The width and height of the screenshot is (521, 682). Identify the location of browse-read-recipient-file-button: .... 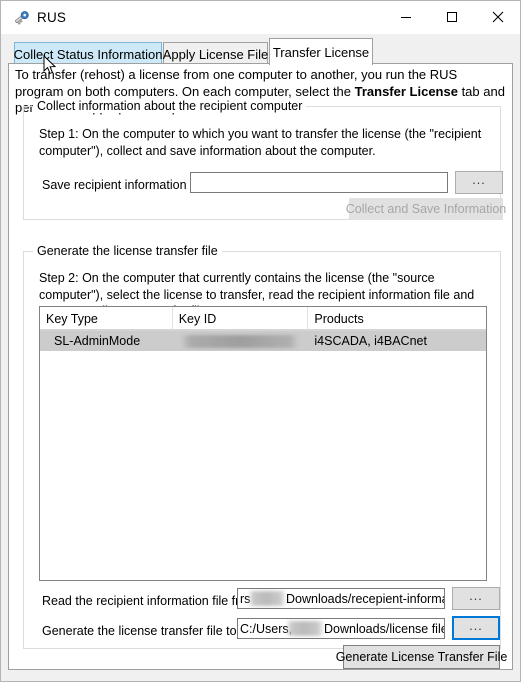
(476, 598).